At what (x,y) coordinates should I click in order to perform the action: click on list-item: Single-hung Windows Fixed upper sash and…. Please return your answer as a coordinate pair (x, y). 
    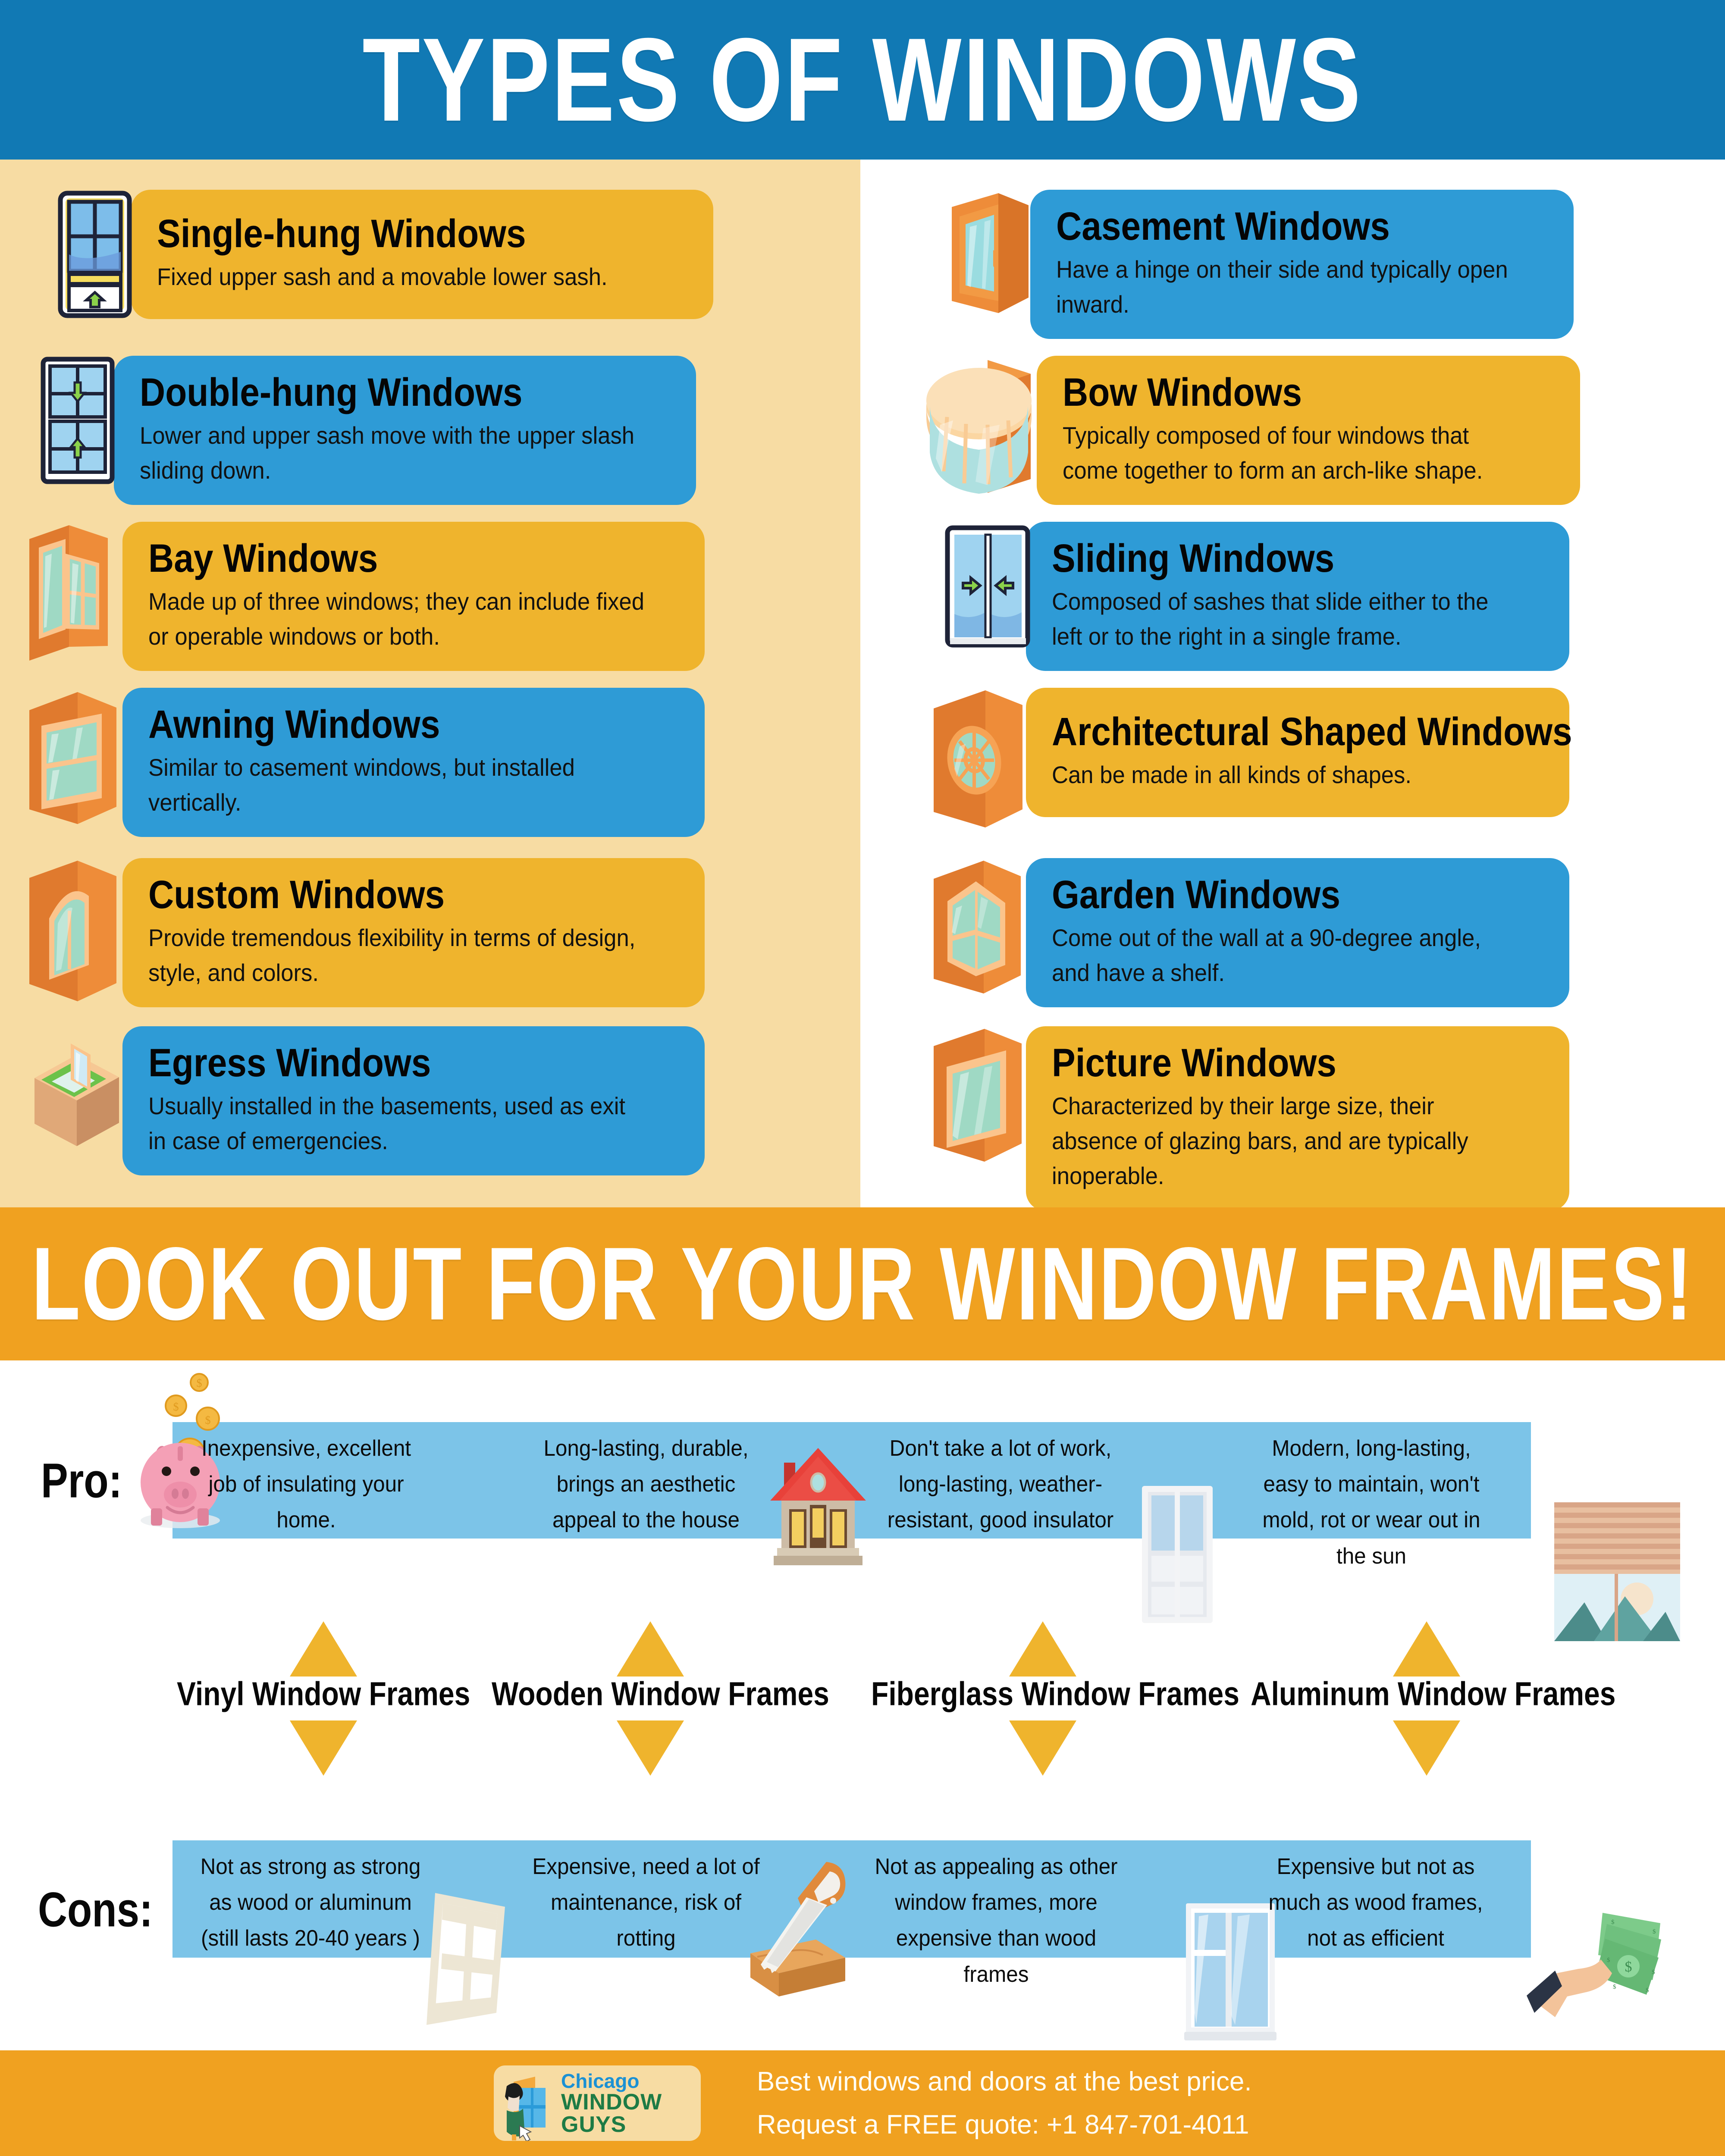
    Looking at the image, I should click on (385, 256).